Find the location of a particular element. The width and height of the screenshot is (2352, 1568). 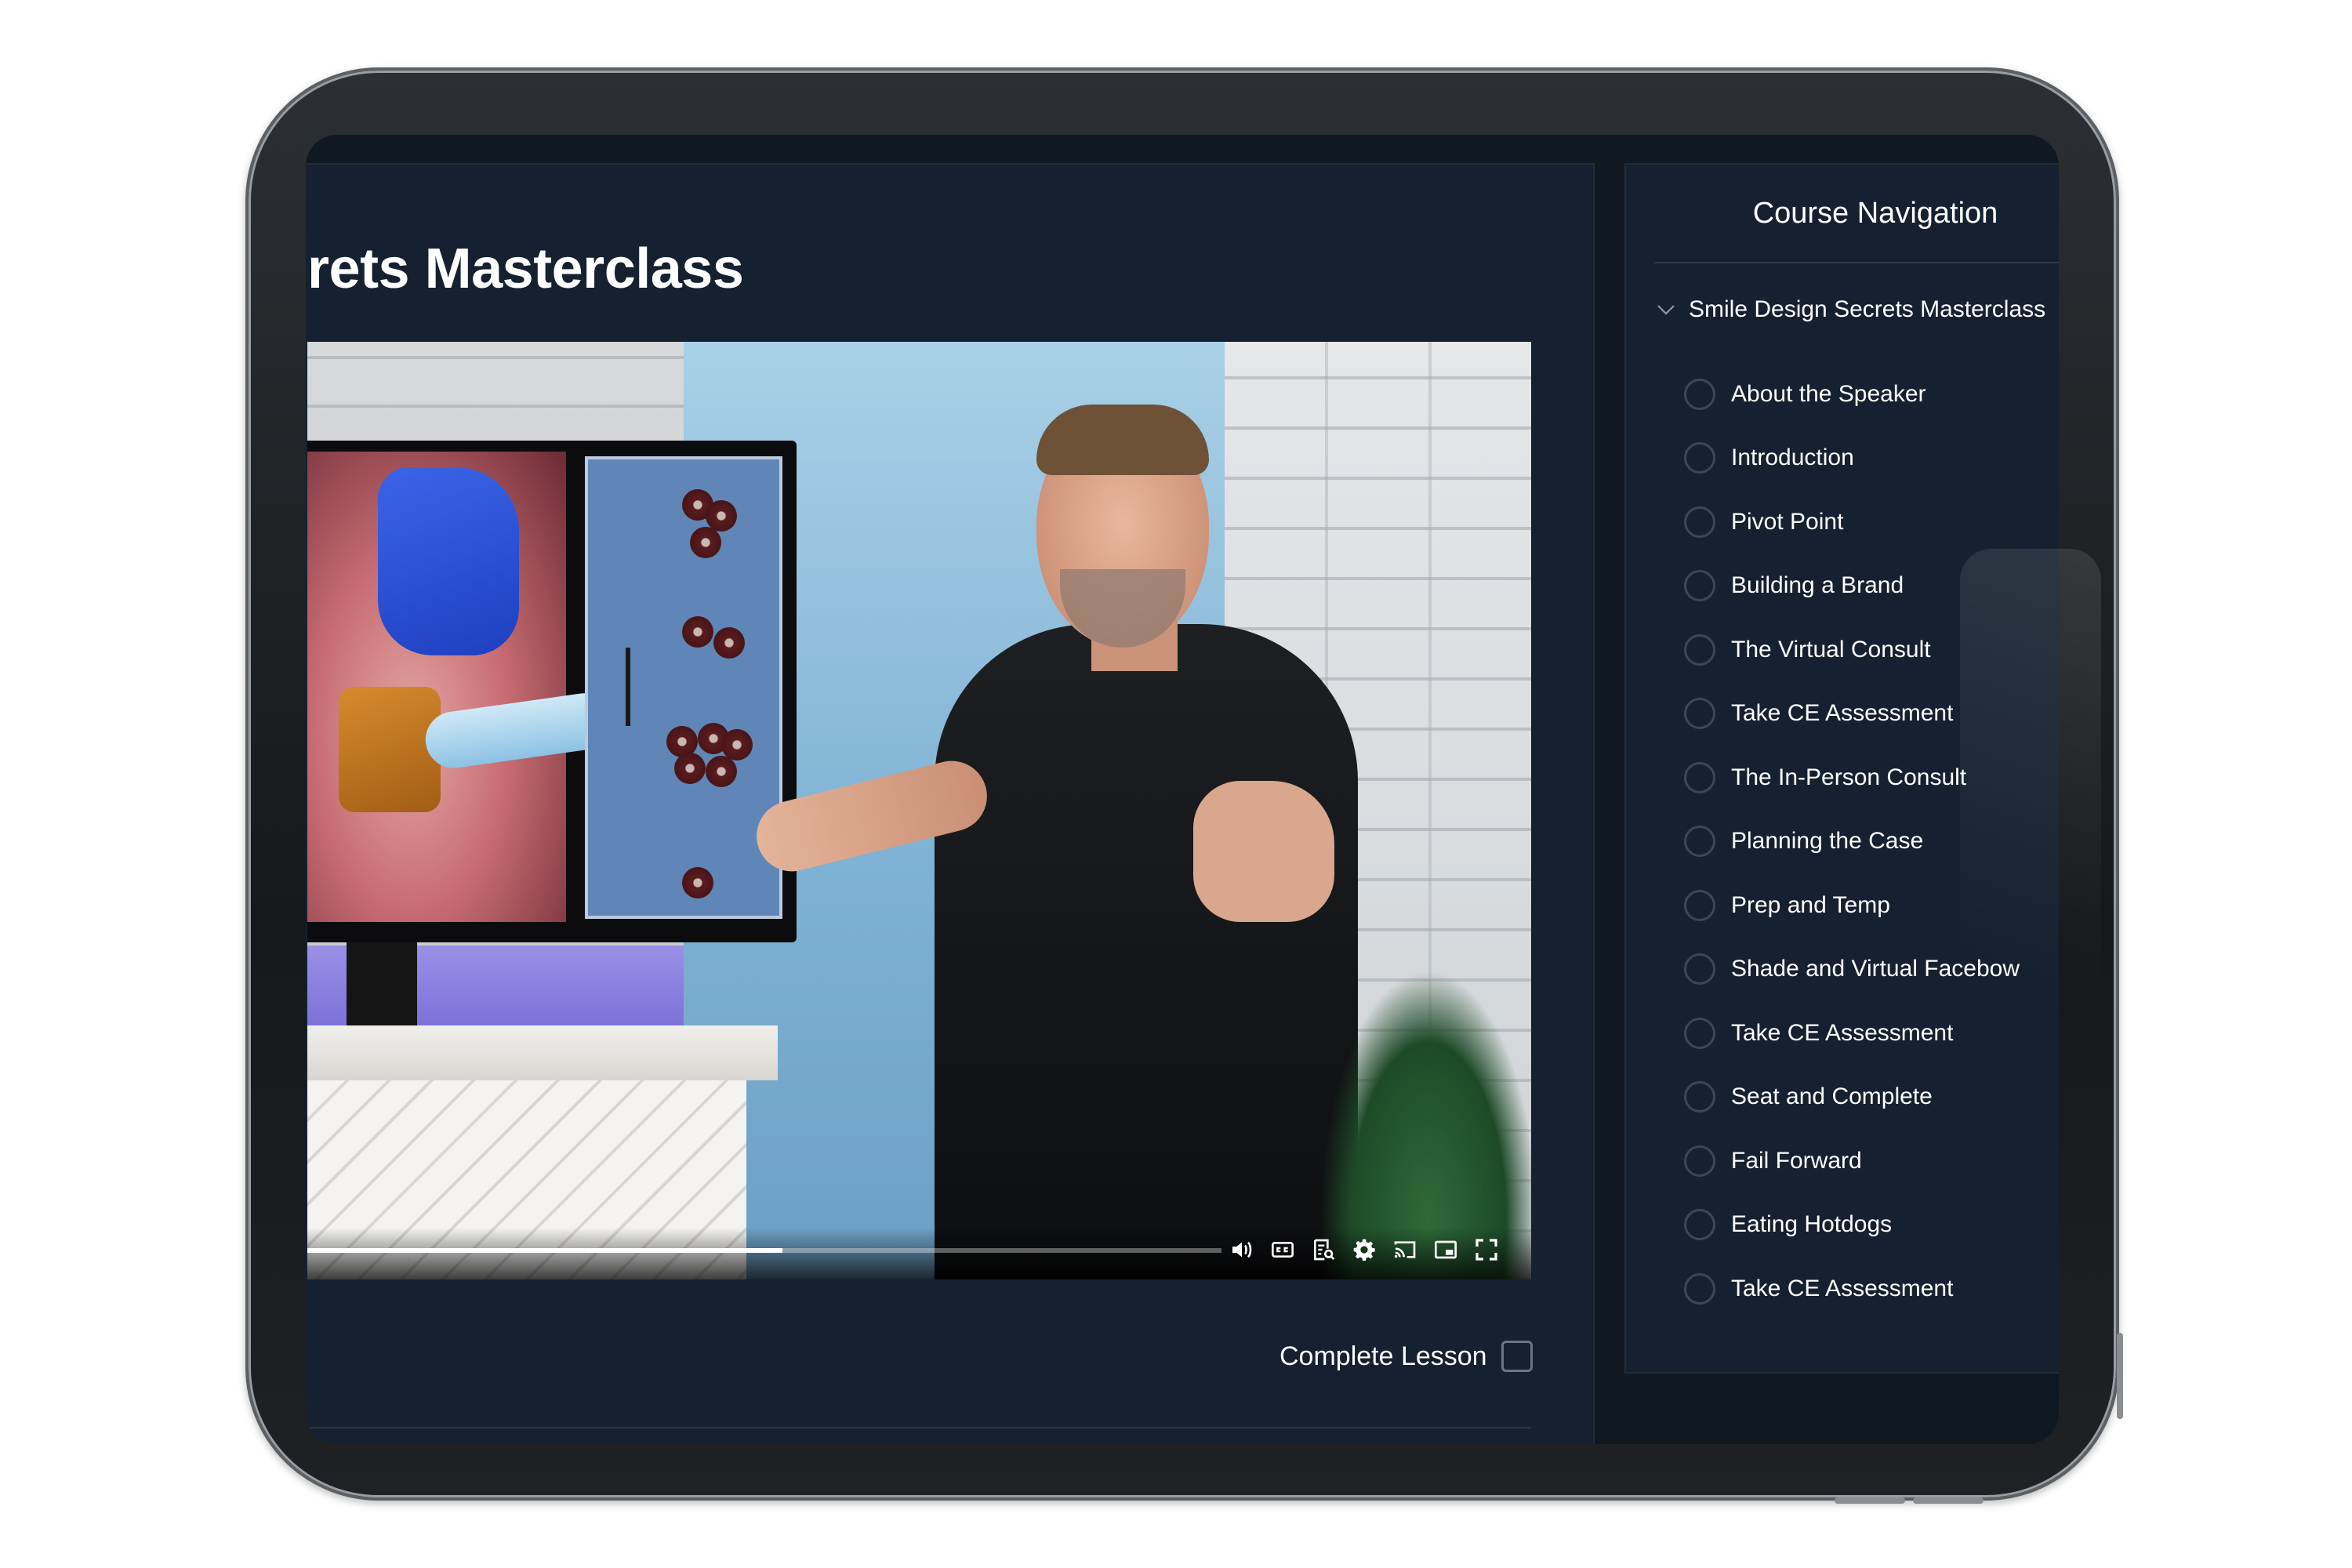

lesson-item: Shade and Virtual Facebow is located at coordinates (1852, 970).